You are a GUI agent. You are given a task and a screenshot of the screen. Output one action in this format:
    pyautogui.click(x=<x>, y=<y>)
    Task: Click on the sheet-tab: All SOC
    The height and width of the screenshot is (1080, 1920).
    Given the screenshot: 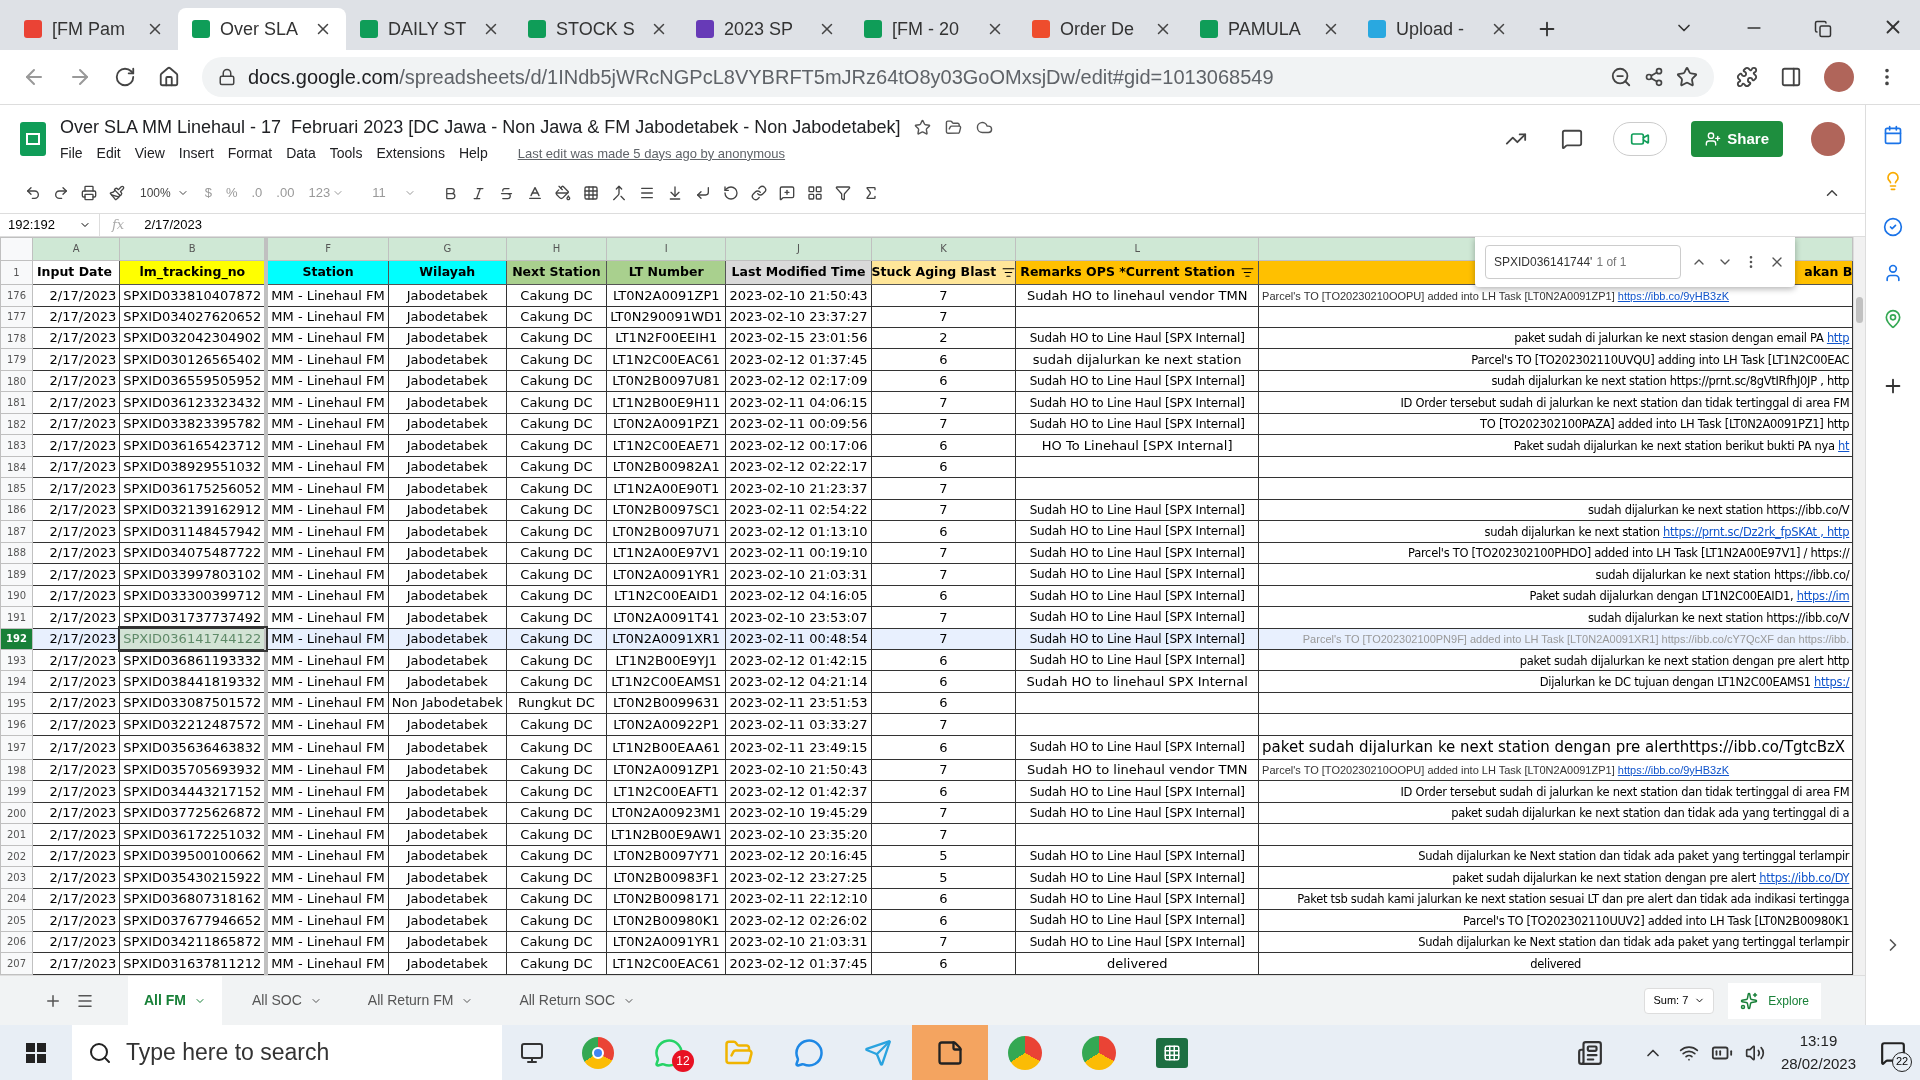 What is the action you would take?
    pyautogui.click(x=287, y=1000)
    